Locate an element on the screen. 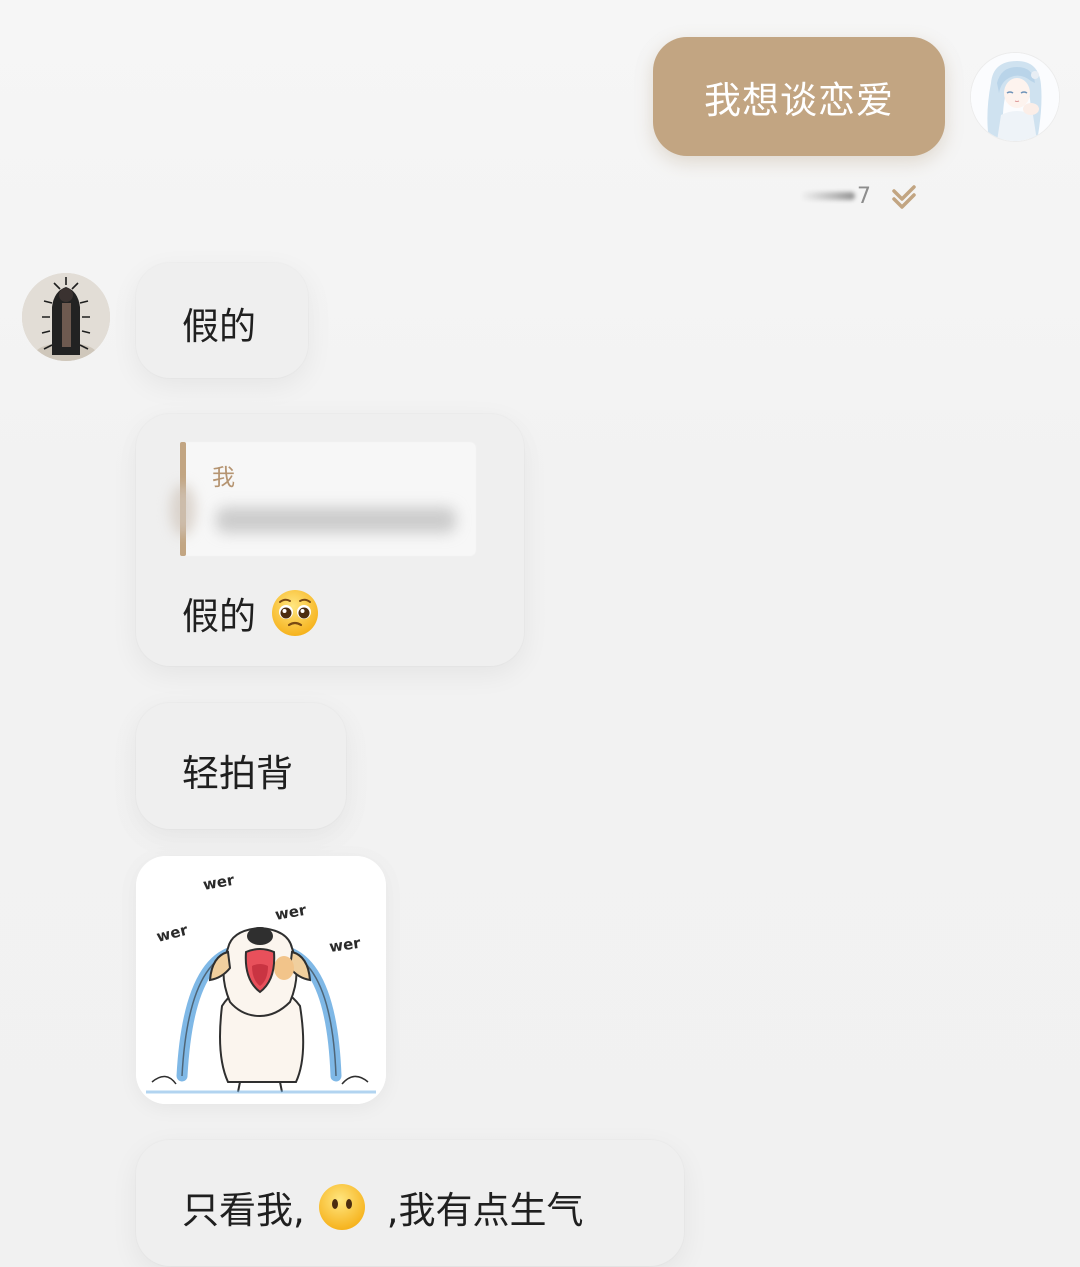 The image size is (1080, 1267). quote-author: 我 is located at coordinates (223, 478).